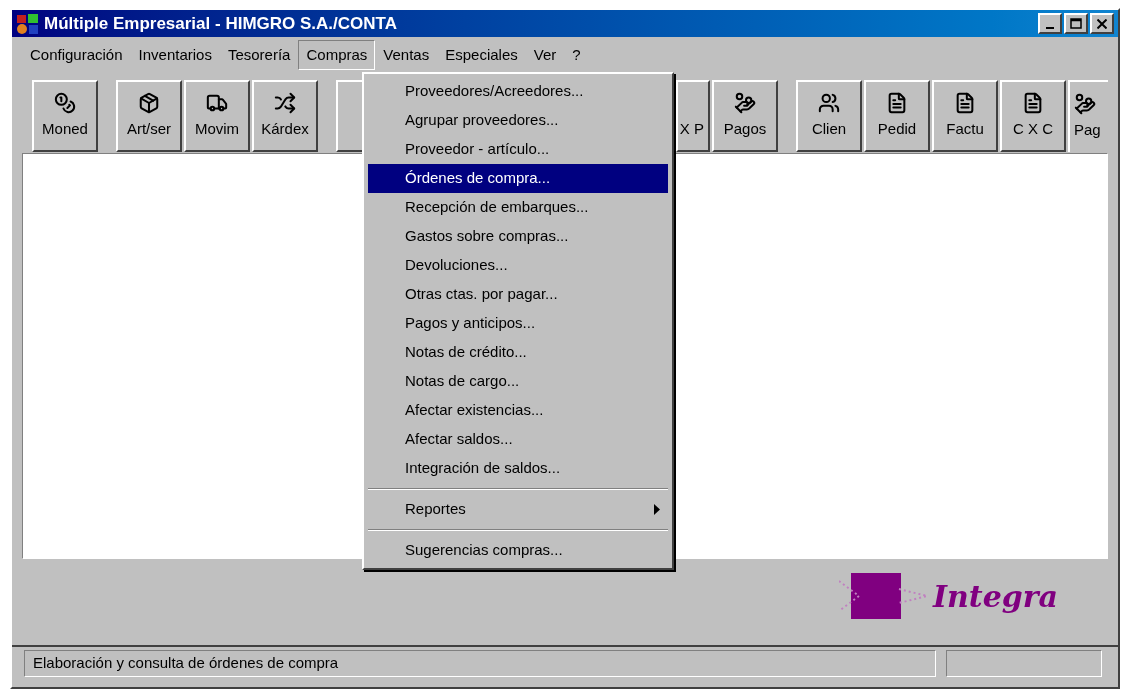 The height and width of the screenshot is (689, 1123). Describe the element at coordinates (948, 596) in the screenshot. I see `integra-logo: Integra` at that location.